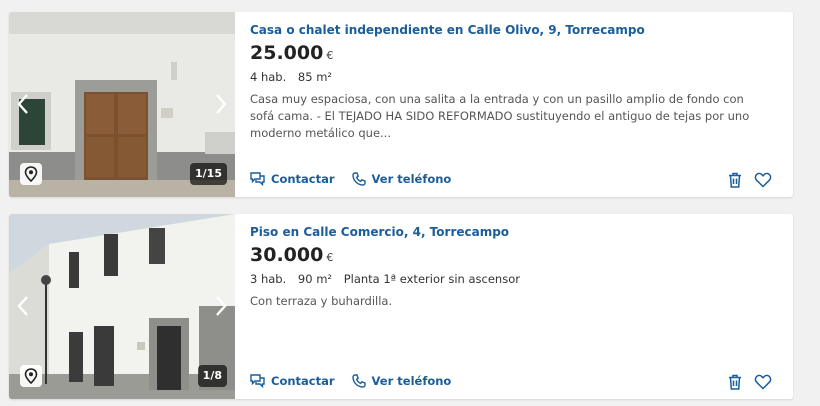 Image resolution: width=820 pixels, height=406 pixels. Describe the element at coordinates (268, 77) in the screenshot. I see `feature-rooms: 4 hab.` at that location.